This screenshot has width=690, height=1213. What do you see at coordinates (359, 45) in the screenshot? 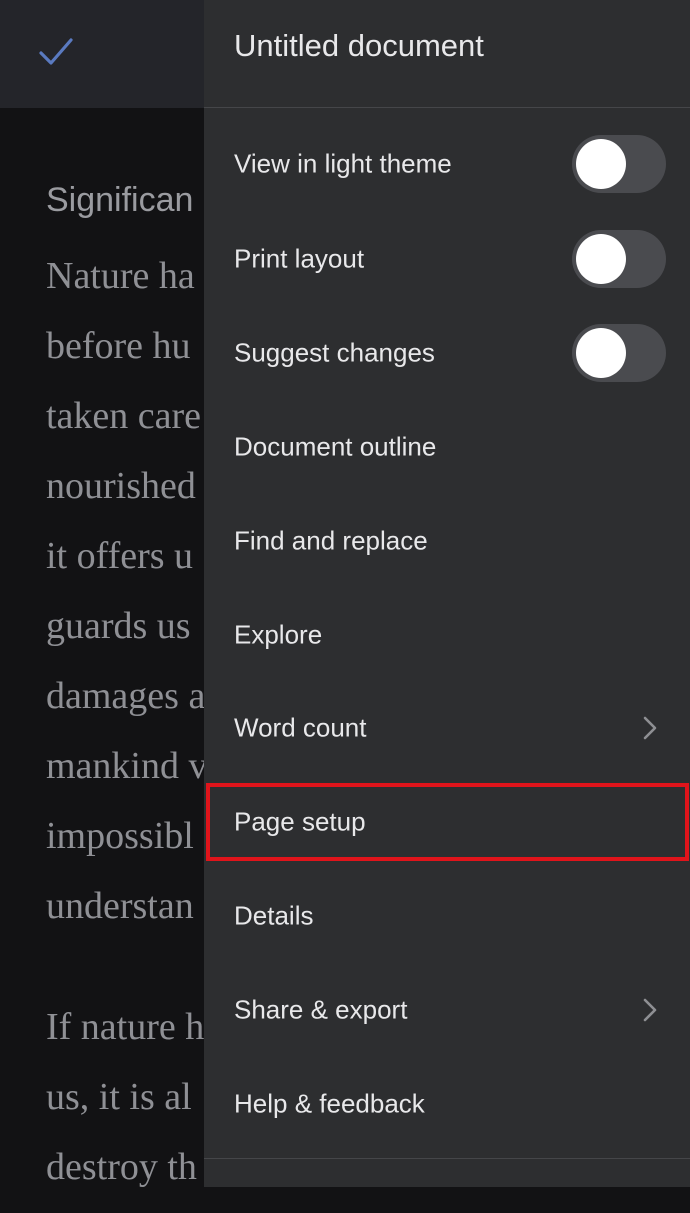
I see `document-title: Untitled document` at bounding box center [359, 45].